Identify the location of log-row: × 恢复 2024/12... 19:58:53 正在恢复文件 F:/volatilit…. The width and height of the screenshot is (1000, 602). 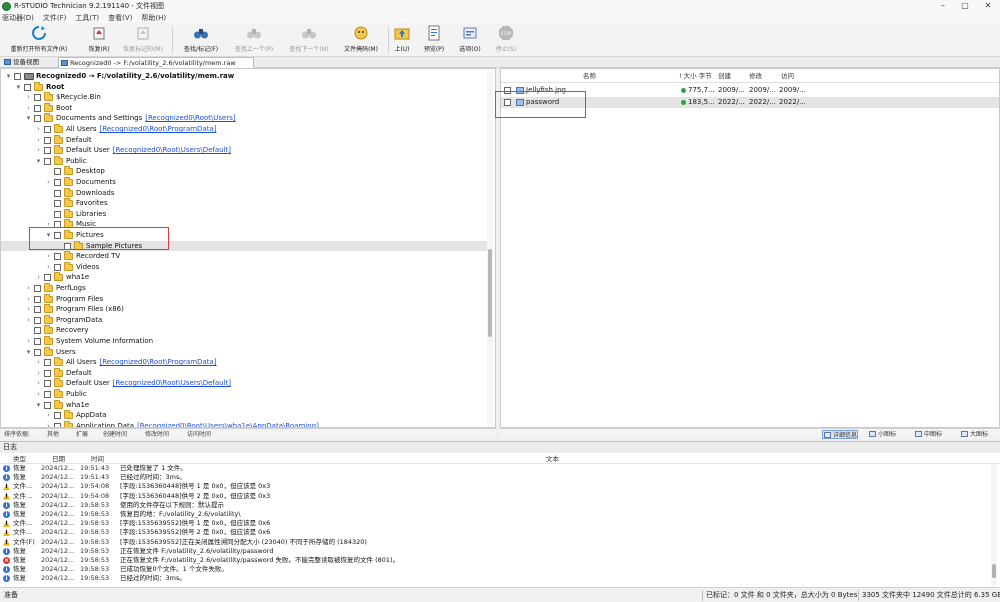
(495, 560).